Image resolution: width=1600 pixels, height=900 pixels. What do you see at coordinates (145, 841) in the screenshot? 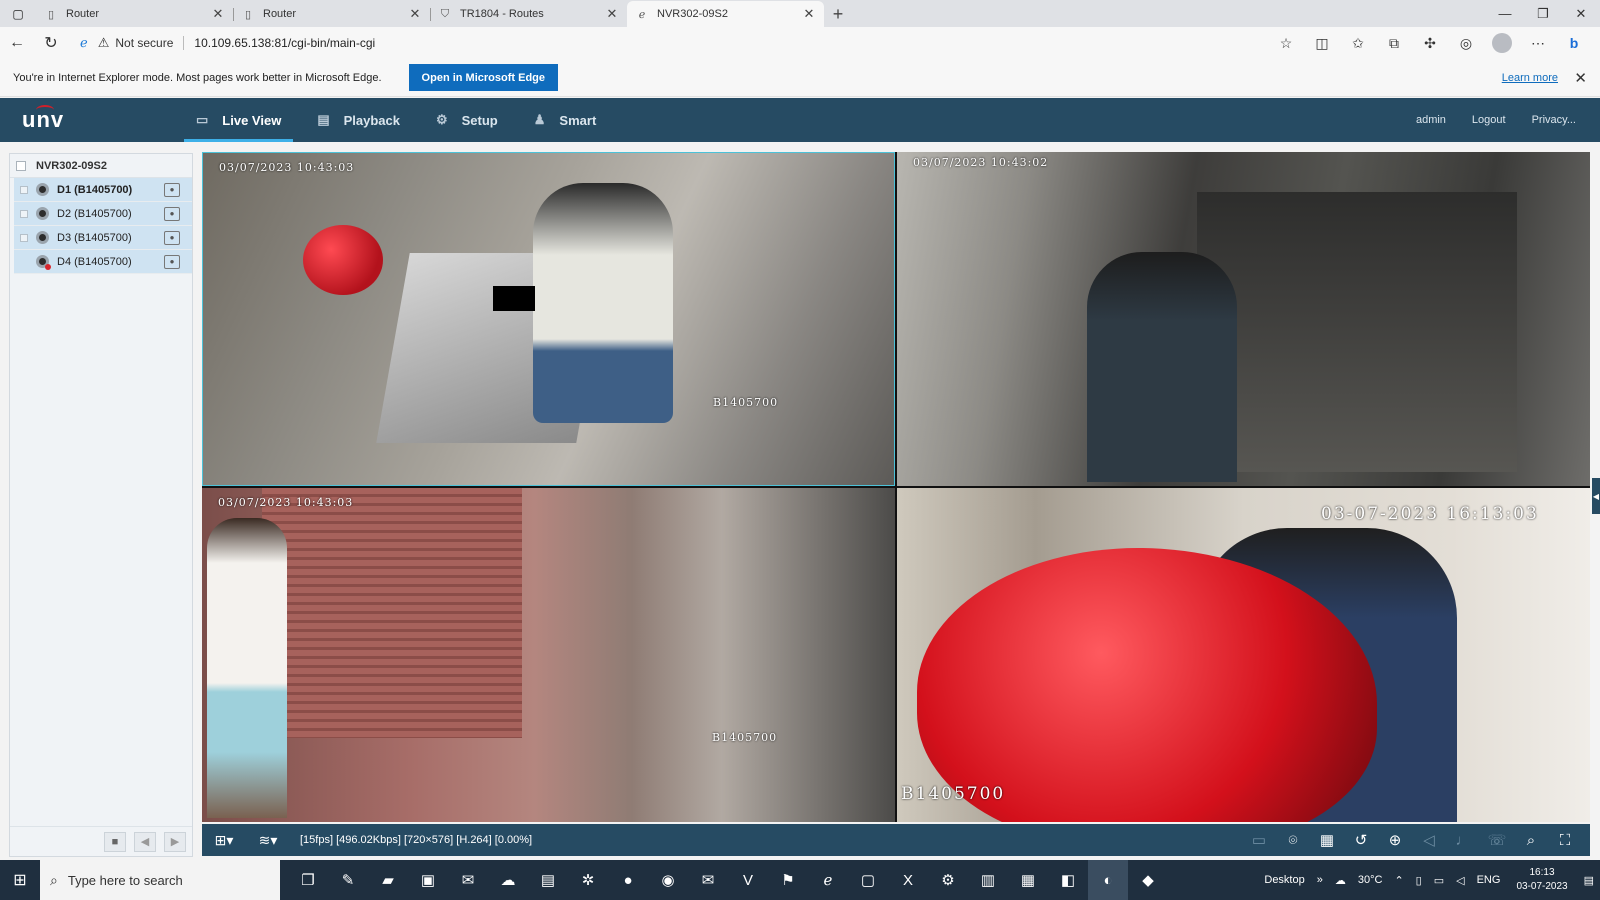
I see `previous-button: ◀` at bounding box center [145, 841].